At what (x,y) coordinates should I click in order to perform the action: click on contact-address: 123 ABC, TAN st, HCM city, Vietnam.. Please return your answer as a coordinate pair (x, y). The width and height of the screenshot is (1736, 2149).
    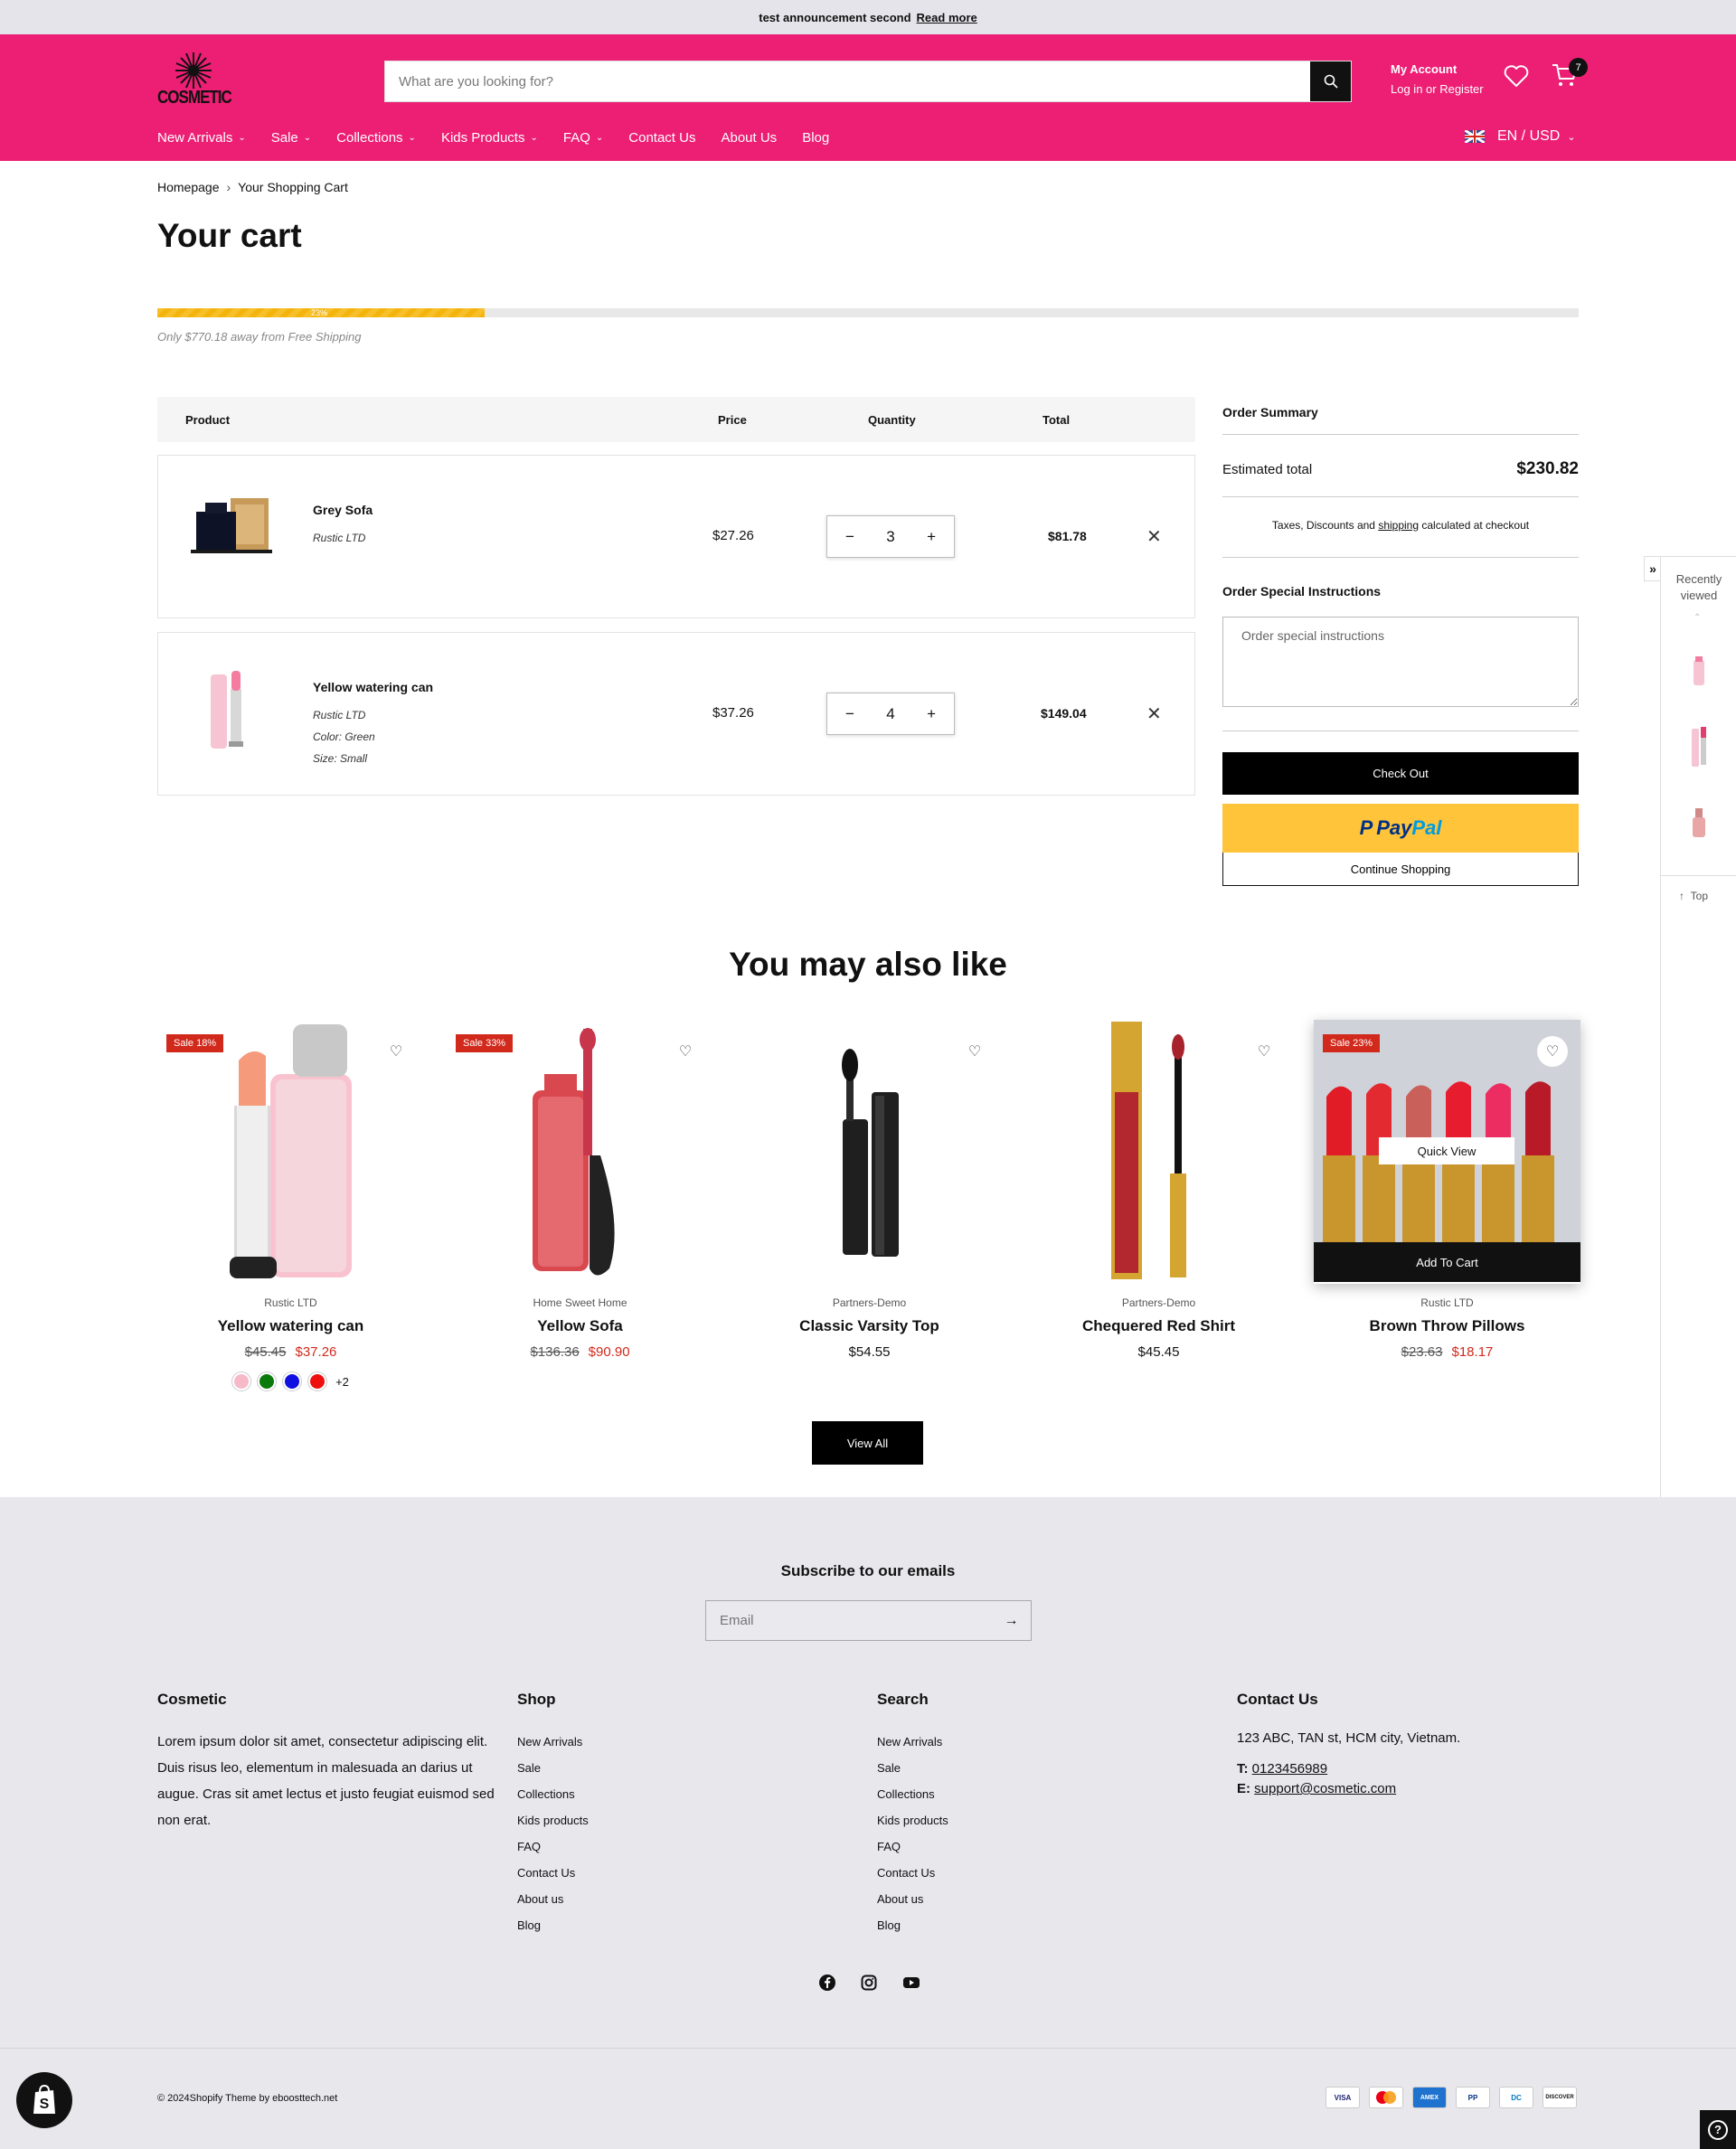
    Looking at the image, I should click on (1349, 1738).